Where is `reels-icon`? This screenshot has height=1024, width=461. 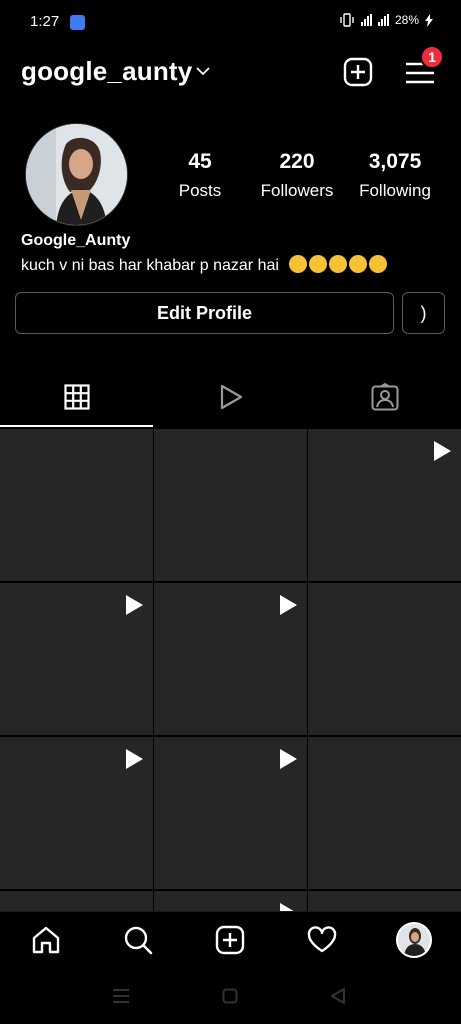 reels-icon is located at coordinates (231, 397).